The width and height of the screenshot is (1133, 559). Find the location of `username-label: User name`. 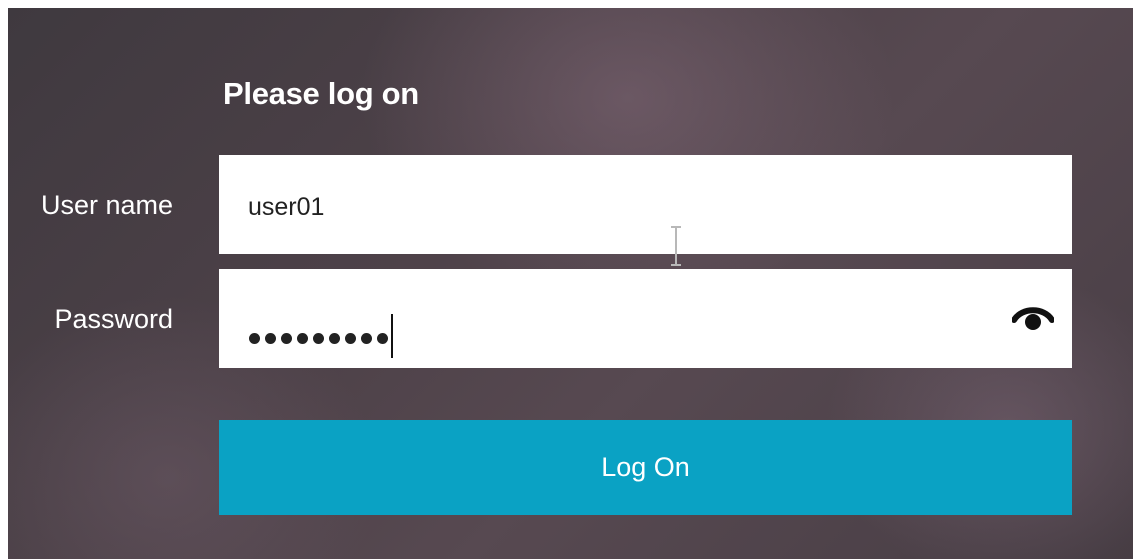

username-label: User name is located at coordinates (106, 205).